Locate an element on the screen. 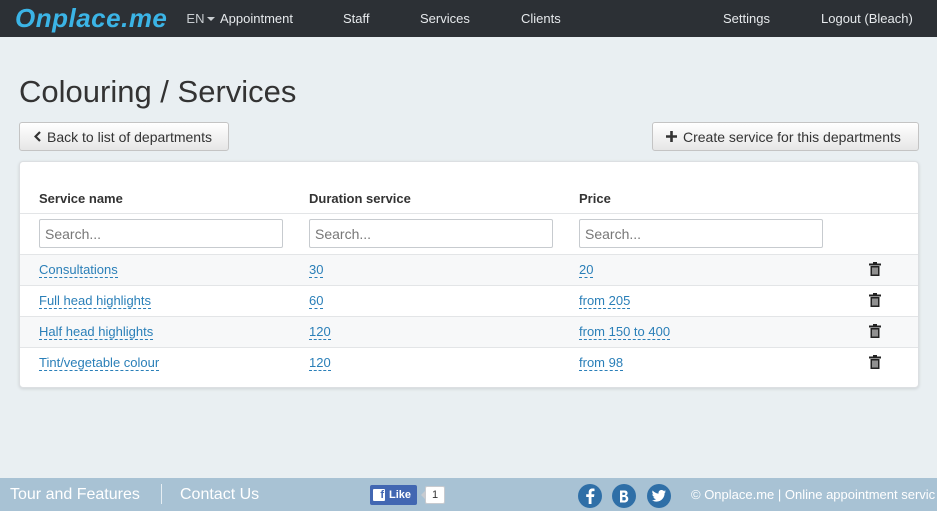 The image size is (937, 511). back-button-label: Back to list of departments is located at coordinates (129, 136).